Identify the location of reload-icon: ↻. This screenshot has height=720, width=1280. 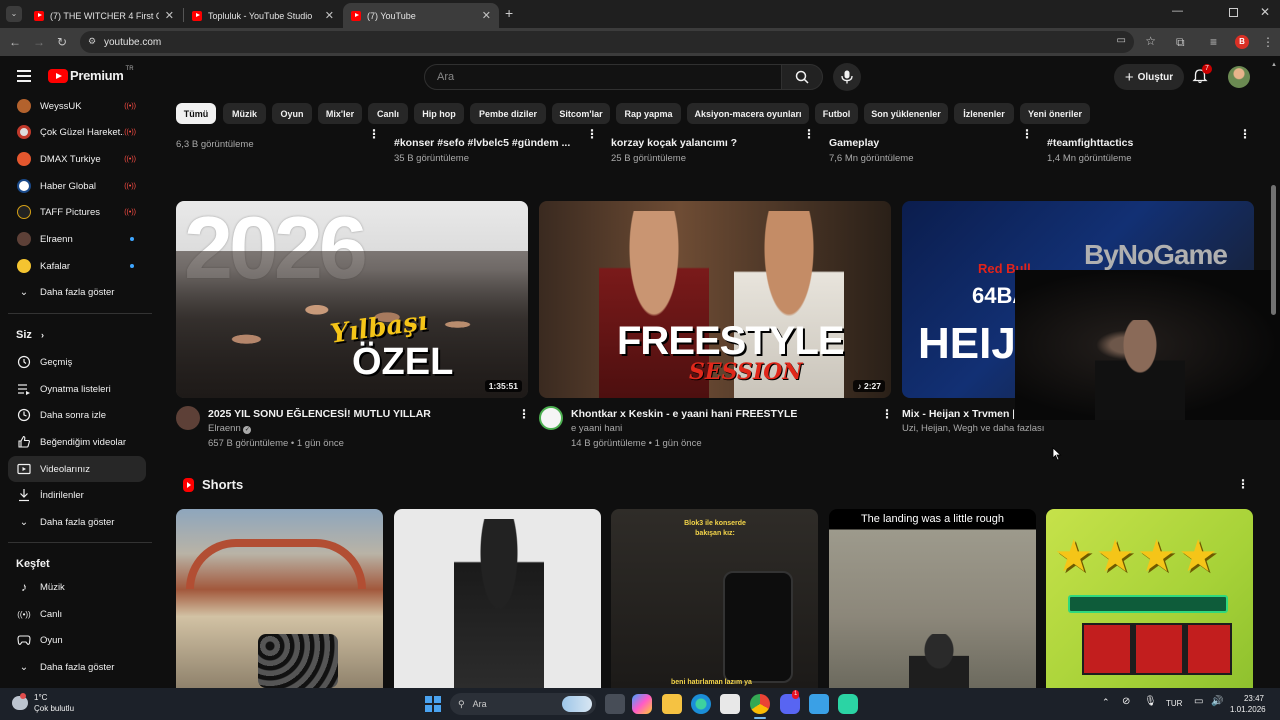
(62, 42).